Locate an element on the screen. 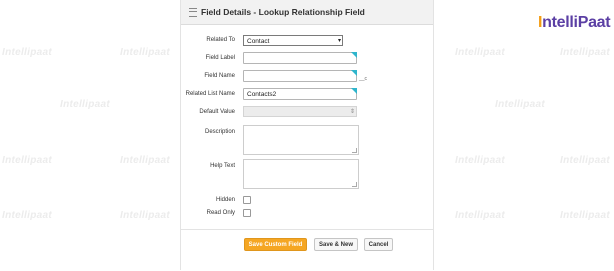  related-to-select: Contact ▾ is located at coordinates (293, 40).